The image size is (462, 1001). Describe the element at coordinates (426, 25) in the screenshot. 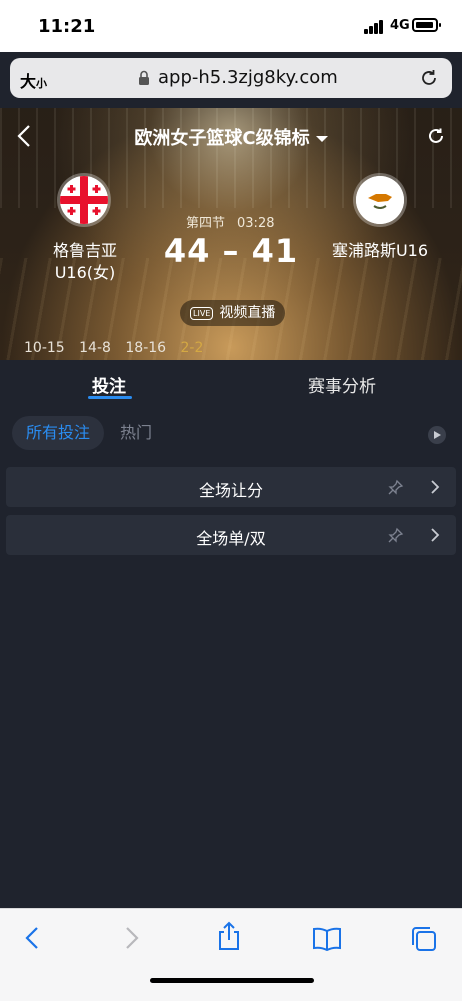

I see `battery-icon` at that location.